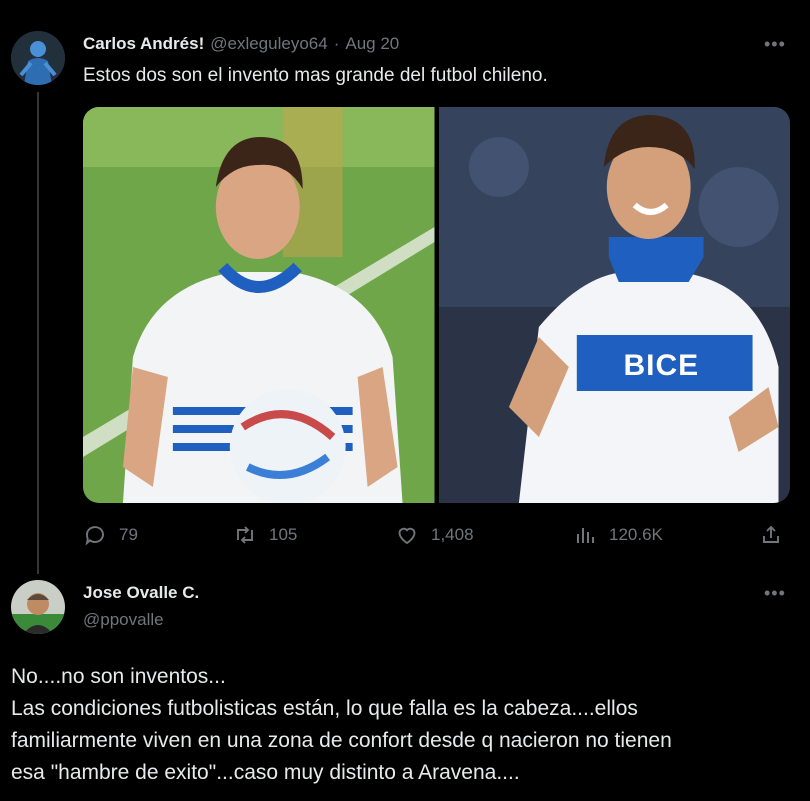 The image size is (810, 801). Describe the element at coordinates (283, 534) in the screenshot. I see `retweet-count: 105` at that location.